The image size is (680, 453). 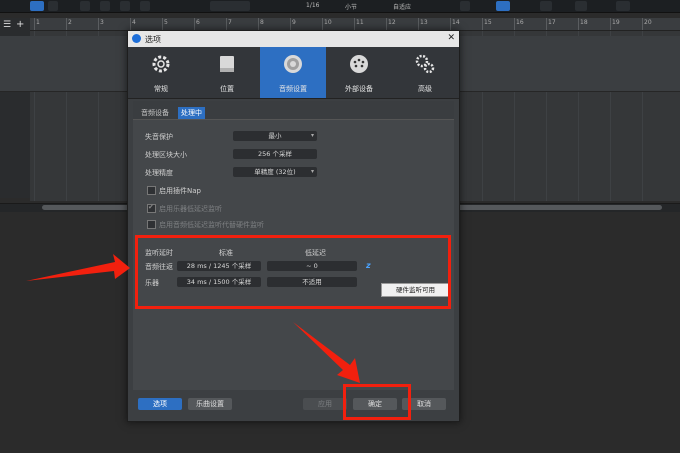 I want to click on arrow-down-right-icon, so click(x=326, y=352).